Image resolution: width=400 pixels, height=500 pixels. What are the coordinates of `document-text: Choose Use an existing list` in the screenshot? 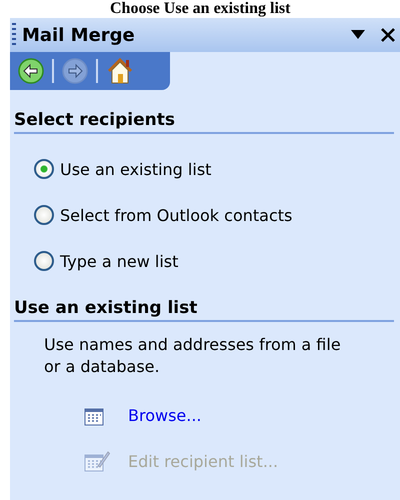 It's located at (200, 9).